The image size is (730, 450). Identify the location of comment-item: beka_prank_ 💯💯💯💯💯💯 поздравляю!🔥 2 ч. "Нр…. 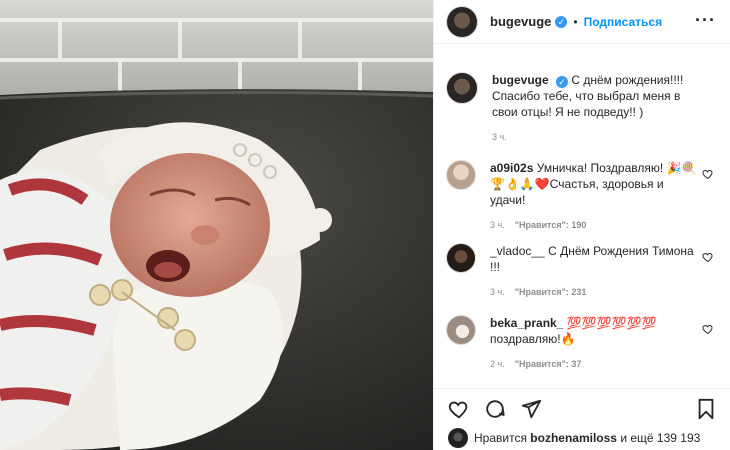
(582, 342).